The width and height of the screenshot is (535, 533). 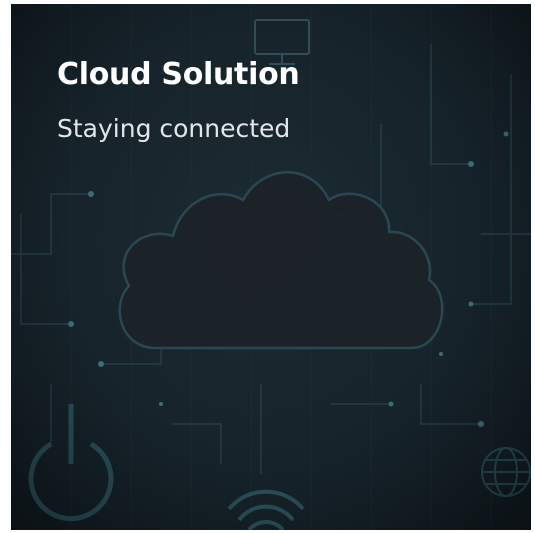 What do you see at coordinates (178, 74) in the screenshot?
I see `card-title: Cloud Solution` at bounding box center [178, 74].